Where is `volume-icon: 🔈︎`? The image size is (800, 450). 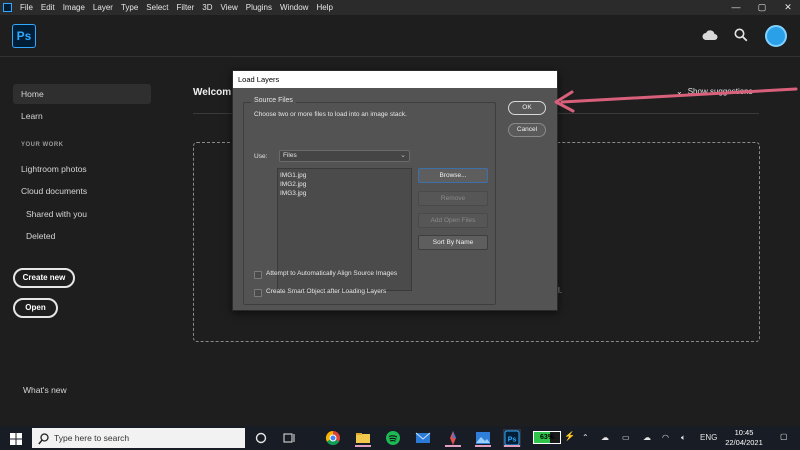 volume-icon: 🔈︎ is located at coordinates (683, 438).